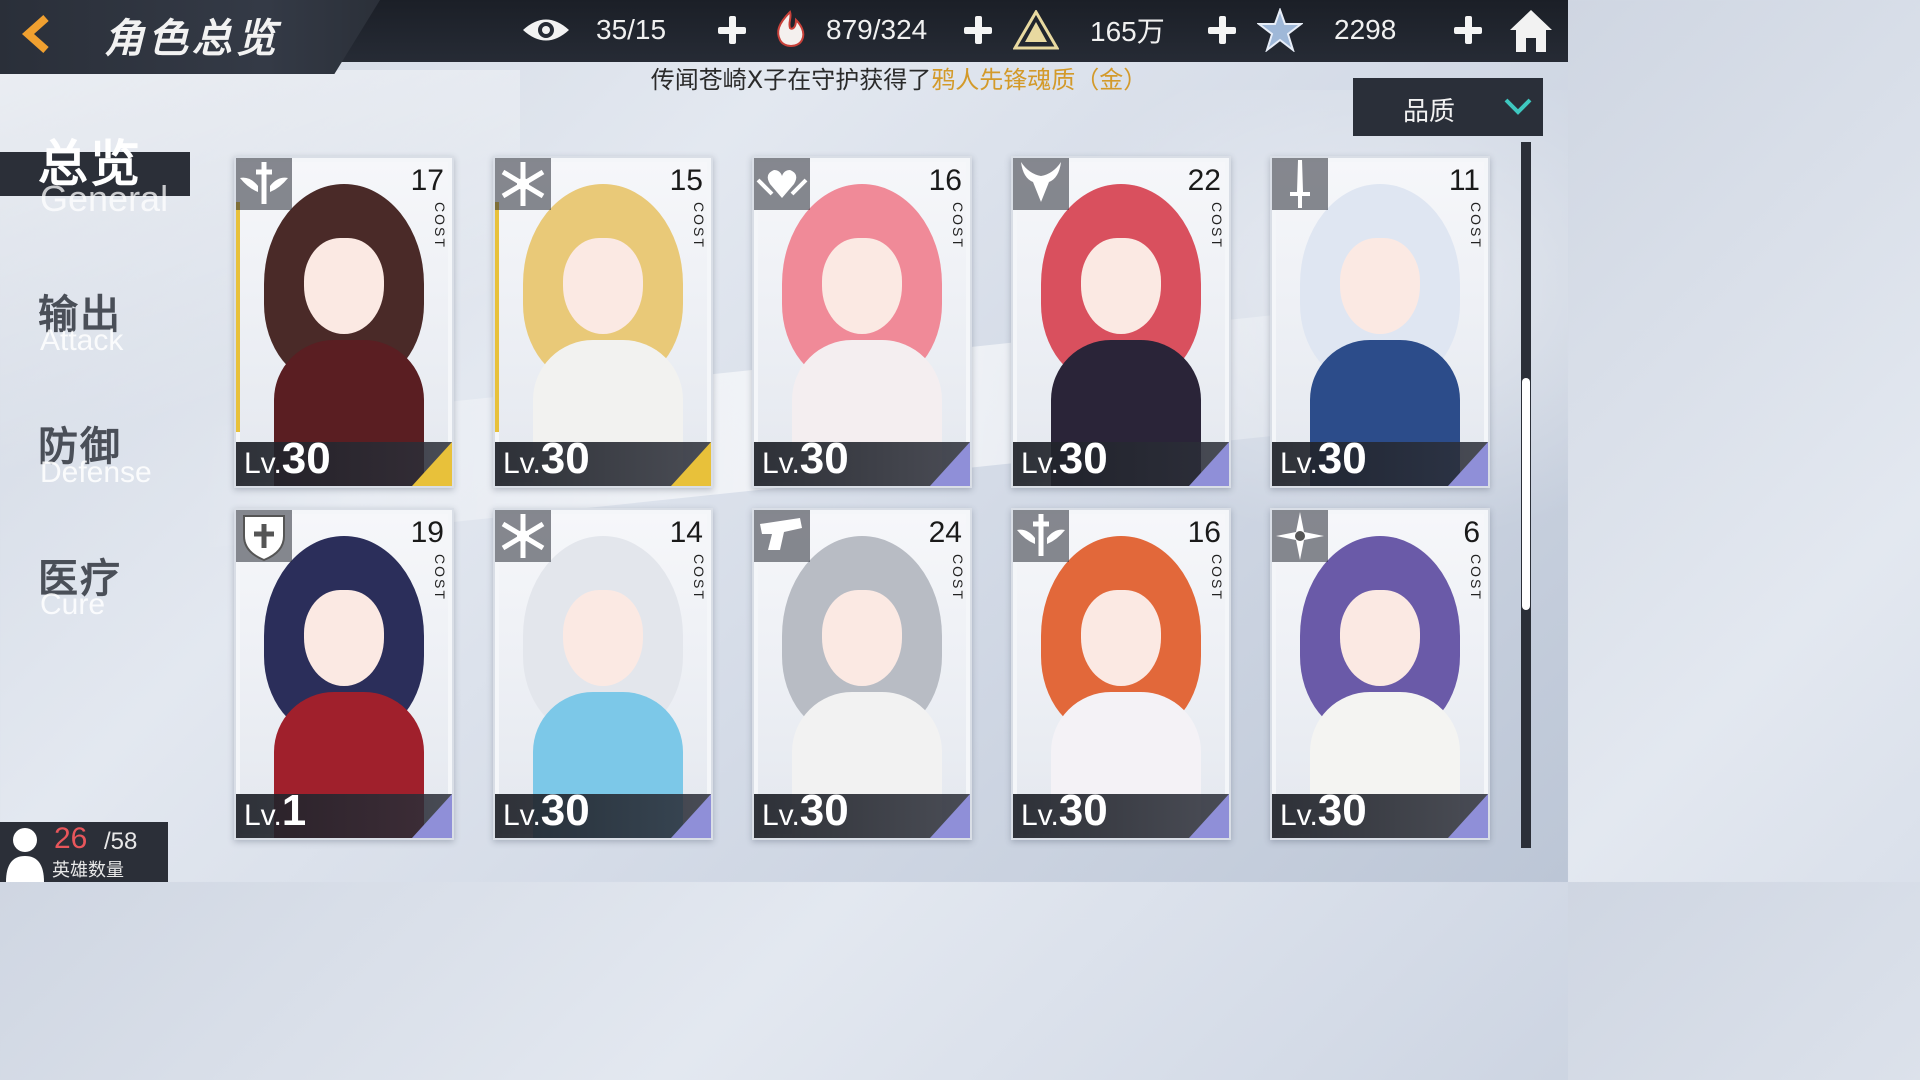 The height and width of the screenshot is (1080, 1920). Describe the element at coordinates (1526, 494) in the screenshot. I see `scrollbar-thumb` at that location.